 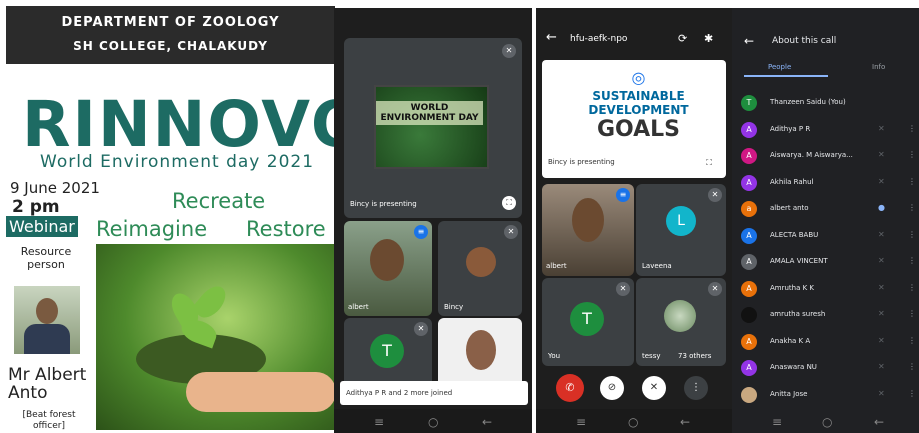 What do you see at coordinates (878, 67) in the screenshot?
I see `tab-info: Info` at bounding box center [878, 67].